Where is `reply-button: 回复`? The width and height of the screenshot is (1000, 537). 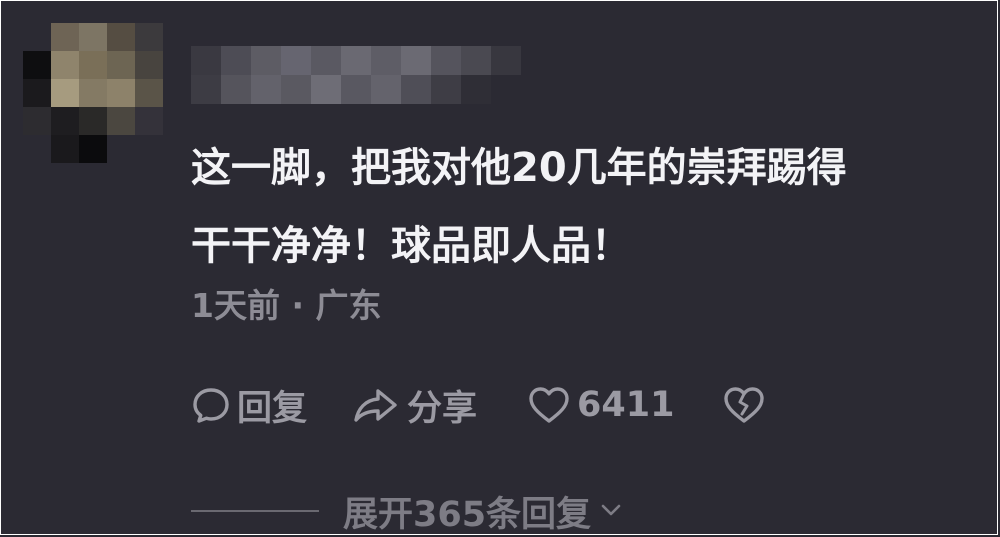 reply-button: 回复 is located at coordinates (249, 405).